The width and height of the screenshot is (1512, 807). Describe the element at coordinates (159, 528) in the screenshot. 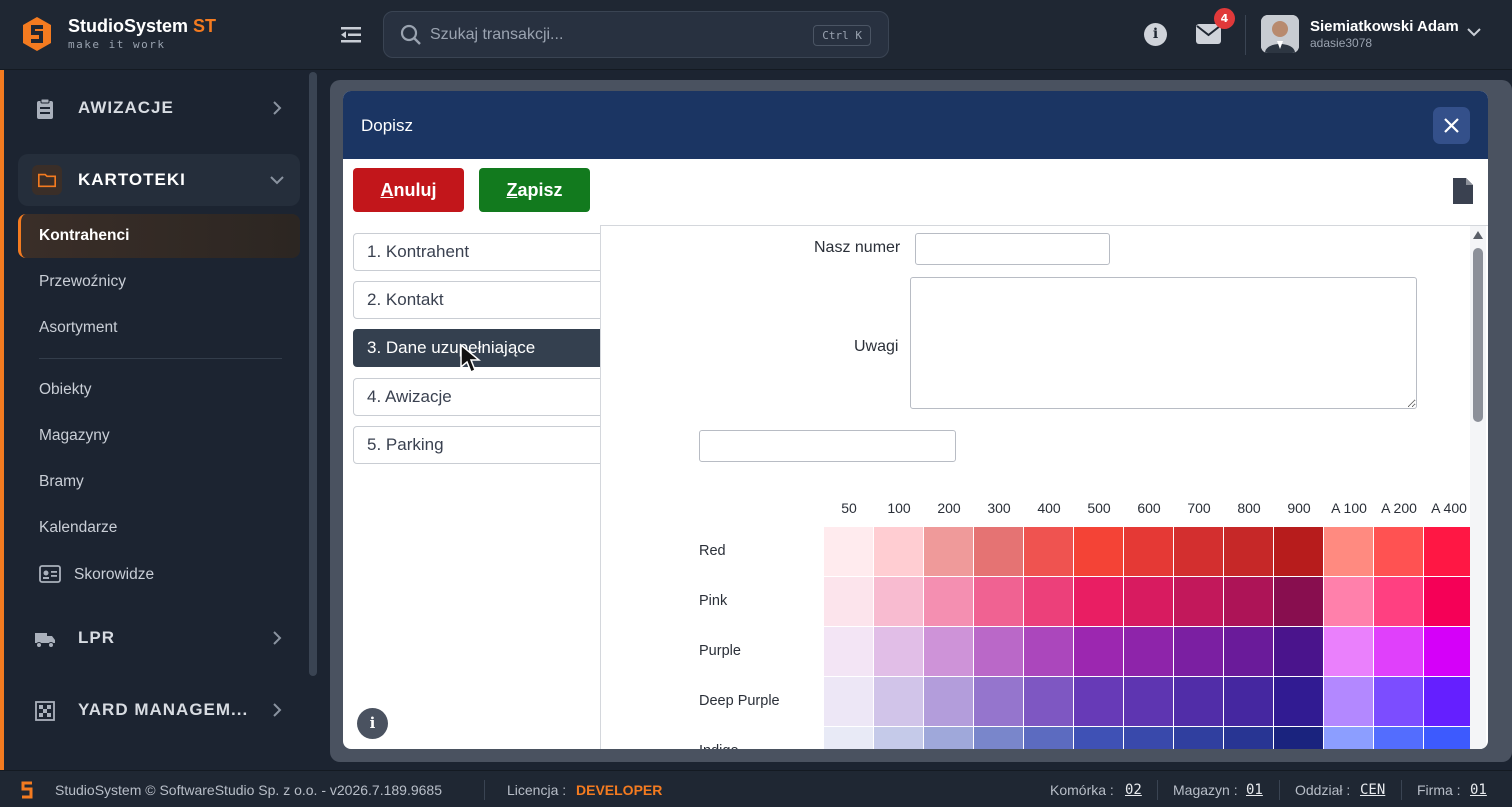

I see `sidebar-item-kalendarze: Kalendarze` at that location.